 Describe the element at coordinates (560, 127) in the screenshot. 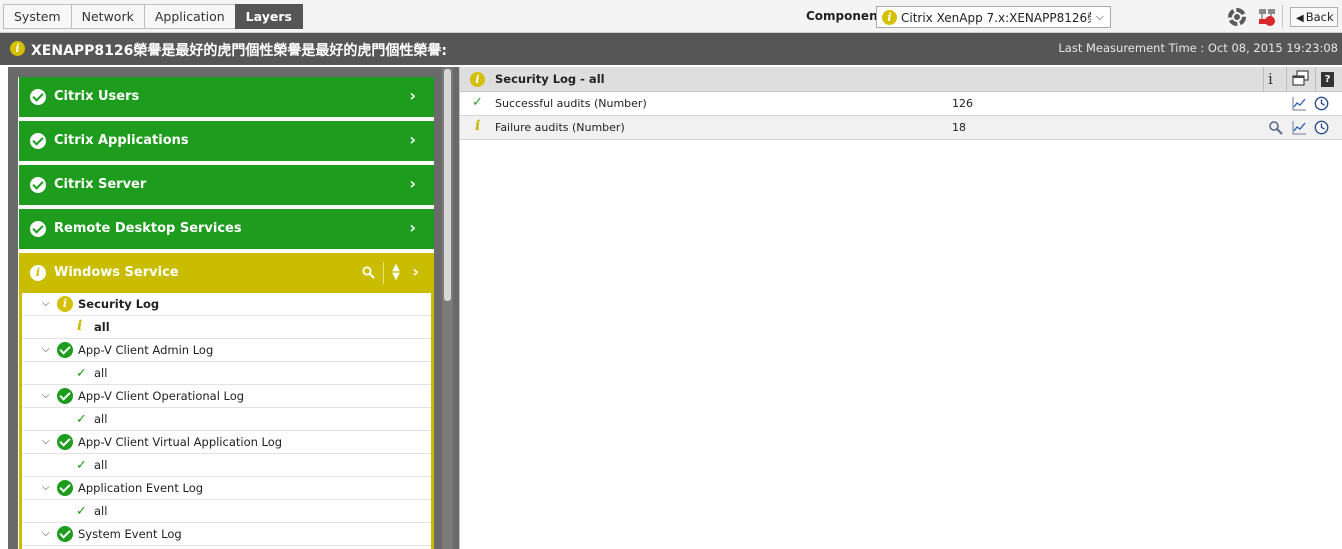

I see `measure-name: Failure audits (Number)` at that location.